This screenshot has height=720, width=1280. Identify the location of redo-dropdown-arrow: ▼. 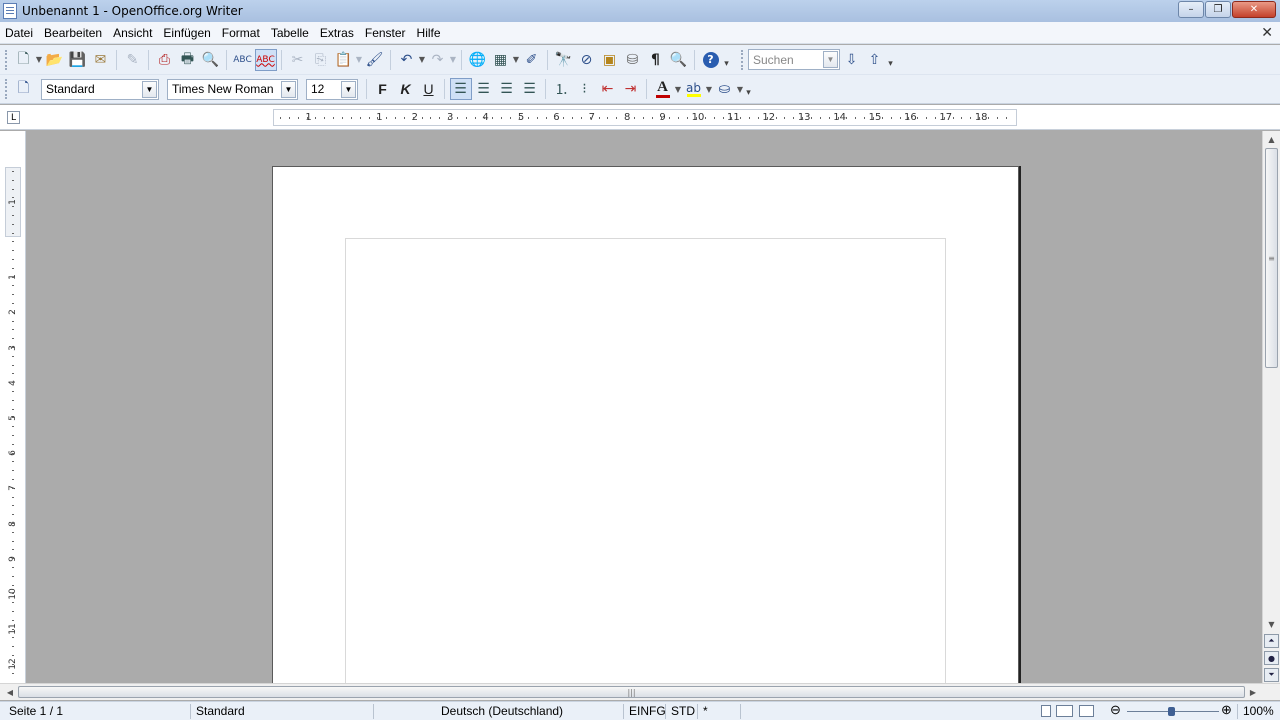
(453, 59).